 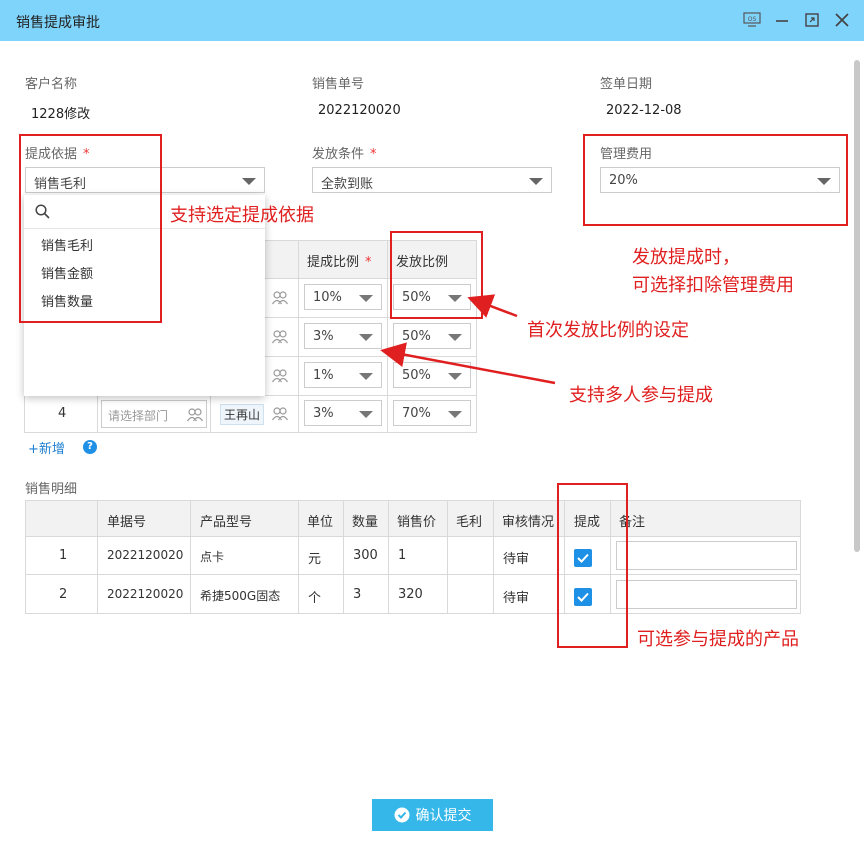 I want to click on annotation-note: 支持选定提成依据, so click(x=242, y=215).